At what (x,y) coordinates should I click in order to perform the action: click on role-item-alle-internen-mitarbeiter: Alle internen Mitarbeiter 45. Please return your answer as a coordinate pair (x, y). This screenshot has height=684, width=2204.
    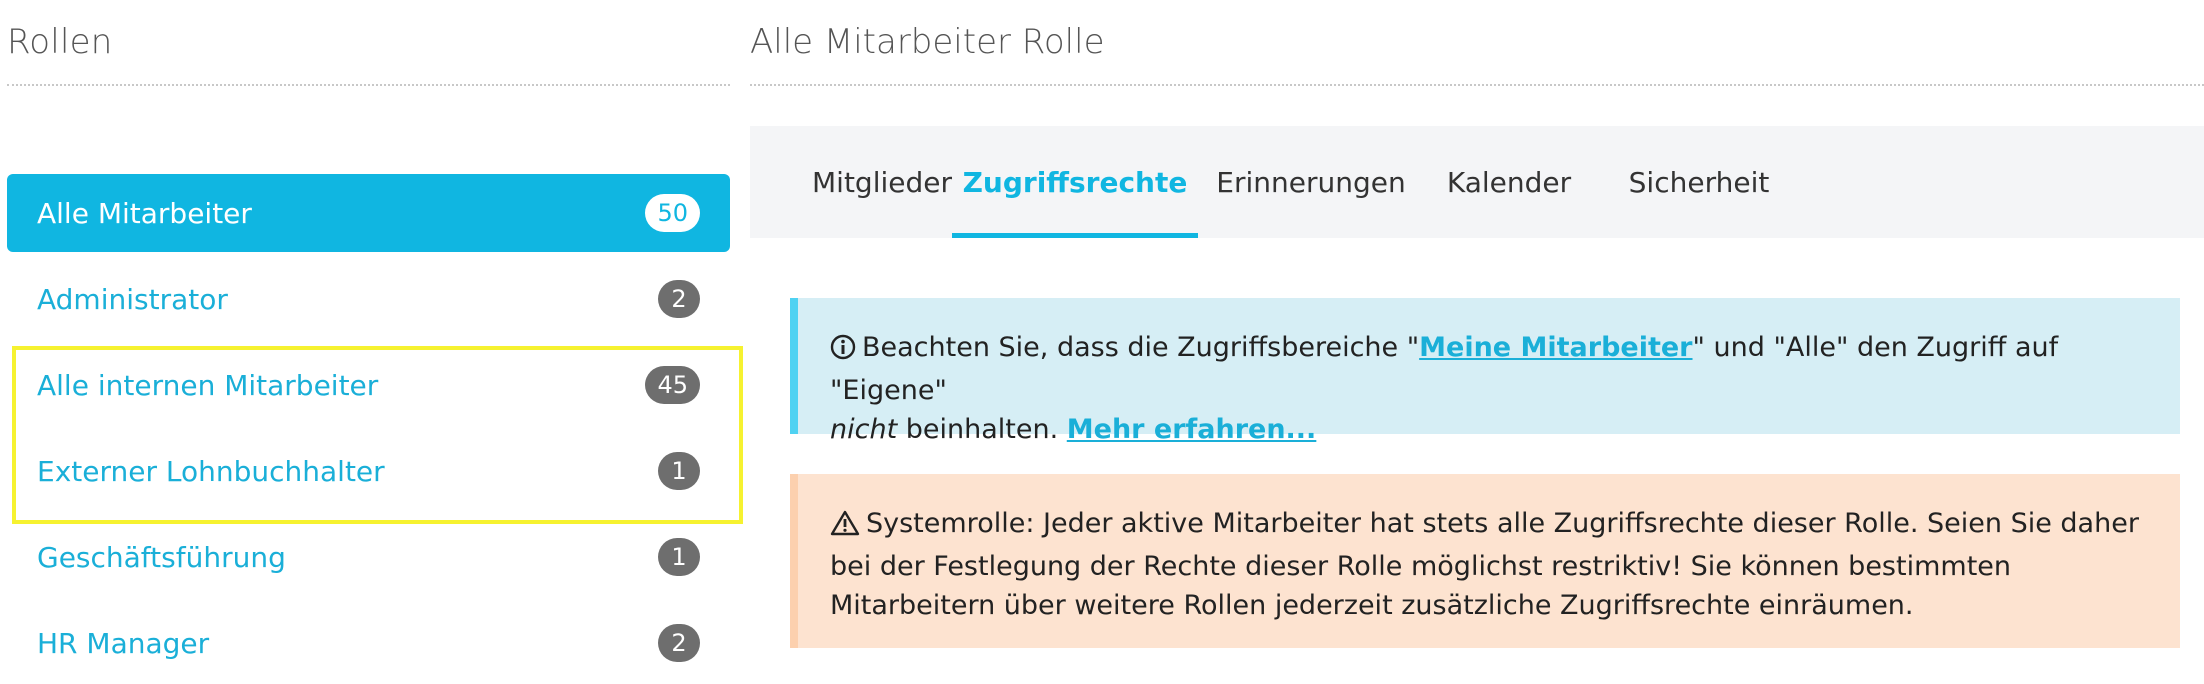
    Looking at the image, I should click on (368, 385).